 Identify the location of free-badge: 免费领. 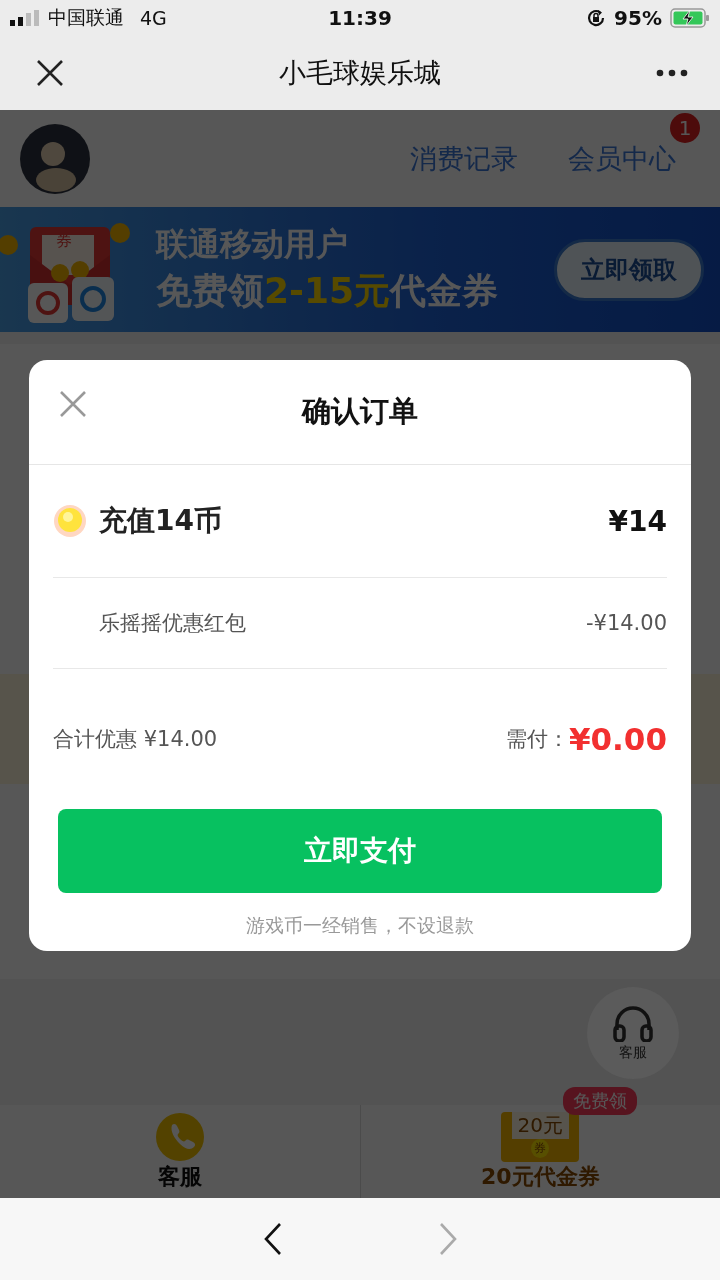
(599, 1101).